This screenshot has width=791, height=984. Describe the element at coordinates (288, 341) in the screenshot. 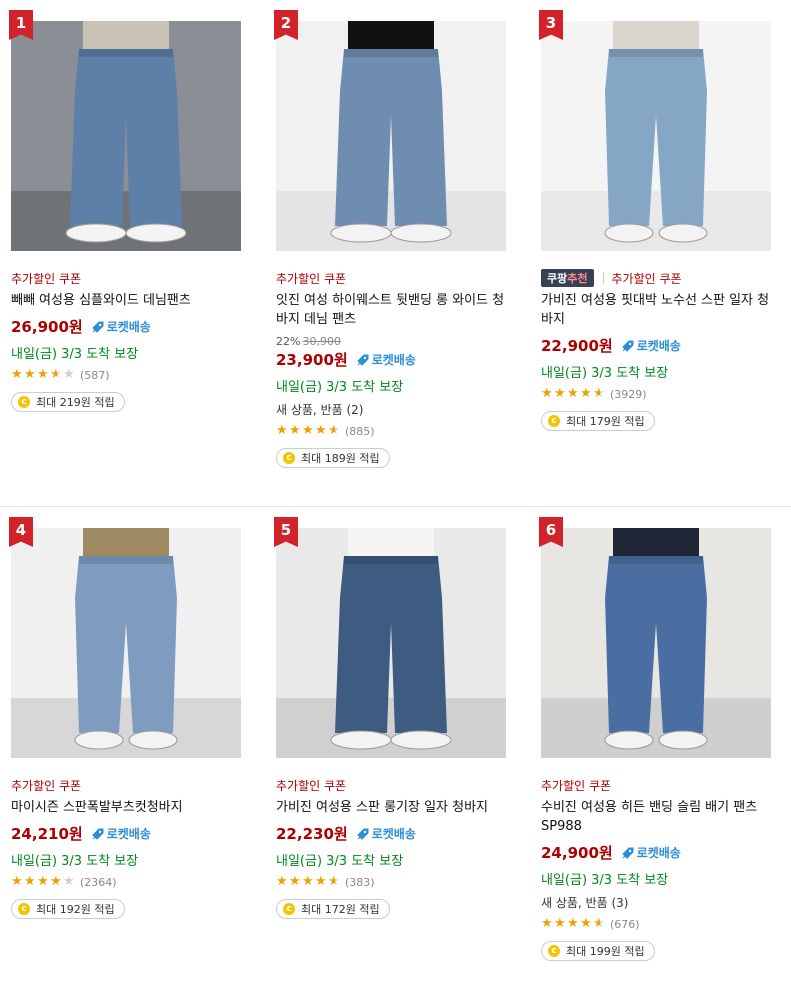

I see `discount-rate: 22%` at that location.